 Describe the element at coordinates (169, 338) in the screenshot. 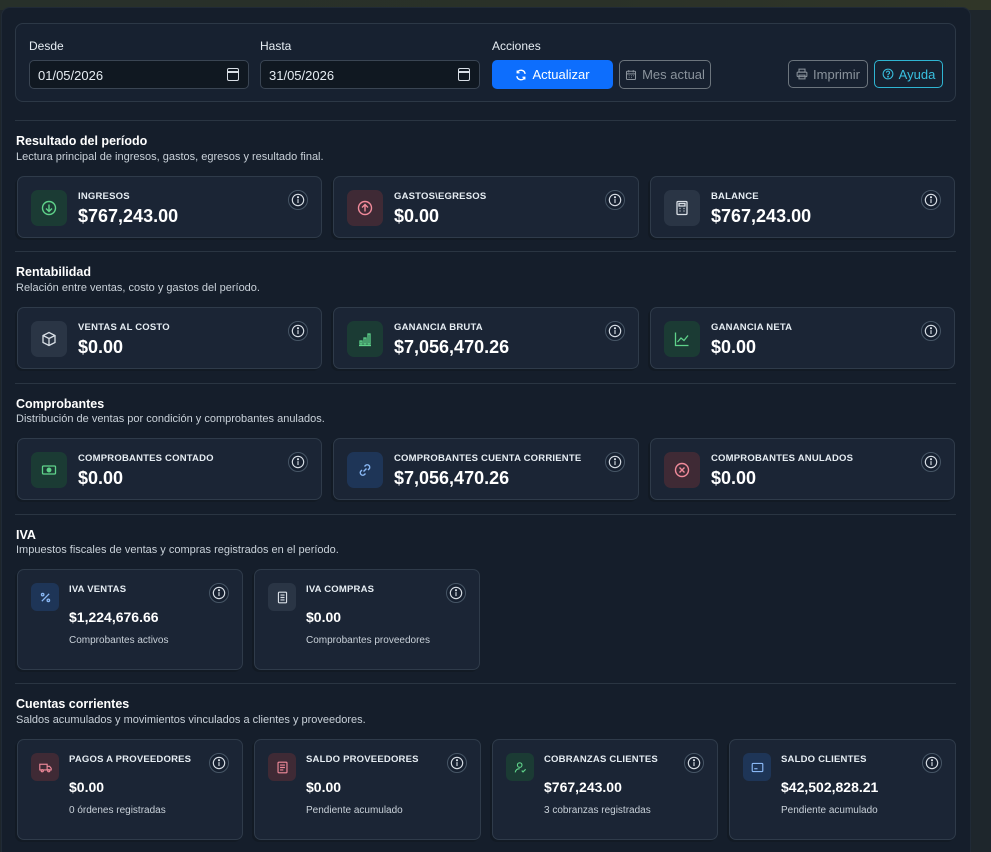

I see `card-ventas-al-costo: VENTAS AL COSTO $0.00` at that location.